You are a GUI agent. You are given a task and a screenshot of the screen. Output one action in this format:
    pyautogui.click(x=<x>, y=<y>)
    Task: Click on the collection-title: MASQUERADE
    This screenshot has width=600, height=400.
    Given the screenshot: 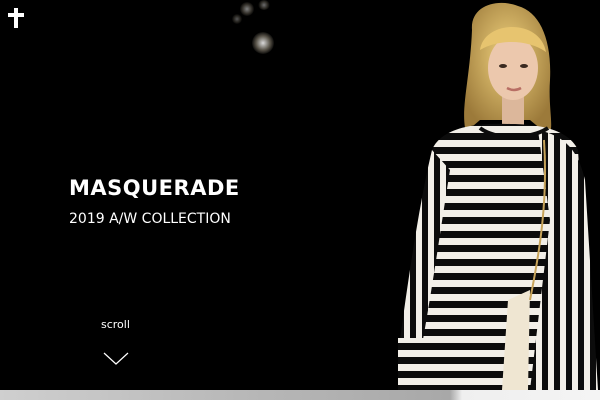 What is the action you would take?
    pyautogui.click(x=154, y=188)
    